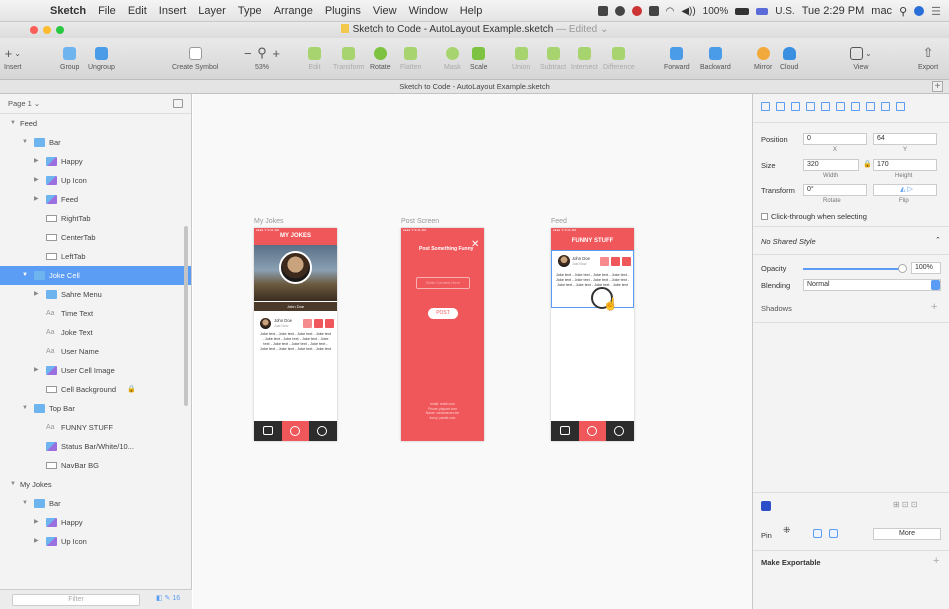 Image resolution: width=949 pixels, height=609 pixels. Describe the element at coordinates (831, 165) in the screenshot. I see `width-field: 320` at that location.